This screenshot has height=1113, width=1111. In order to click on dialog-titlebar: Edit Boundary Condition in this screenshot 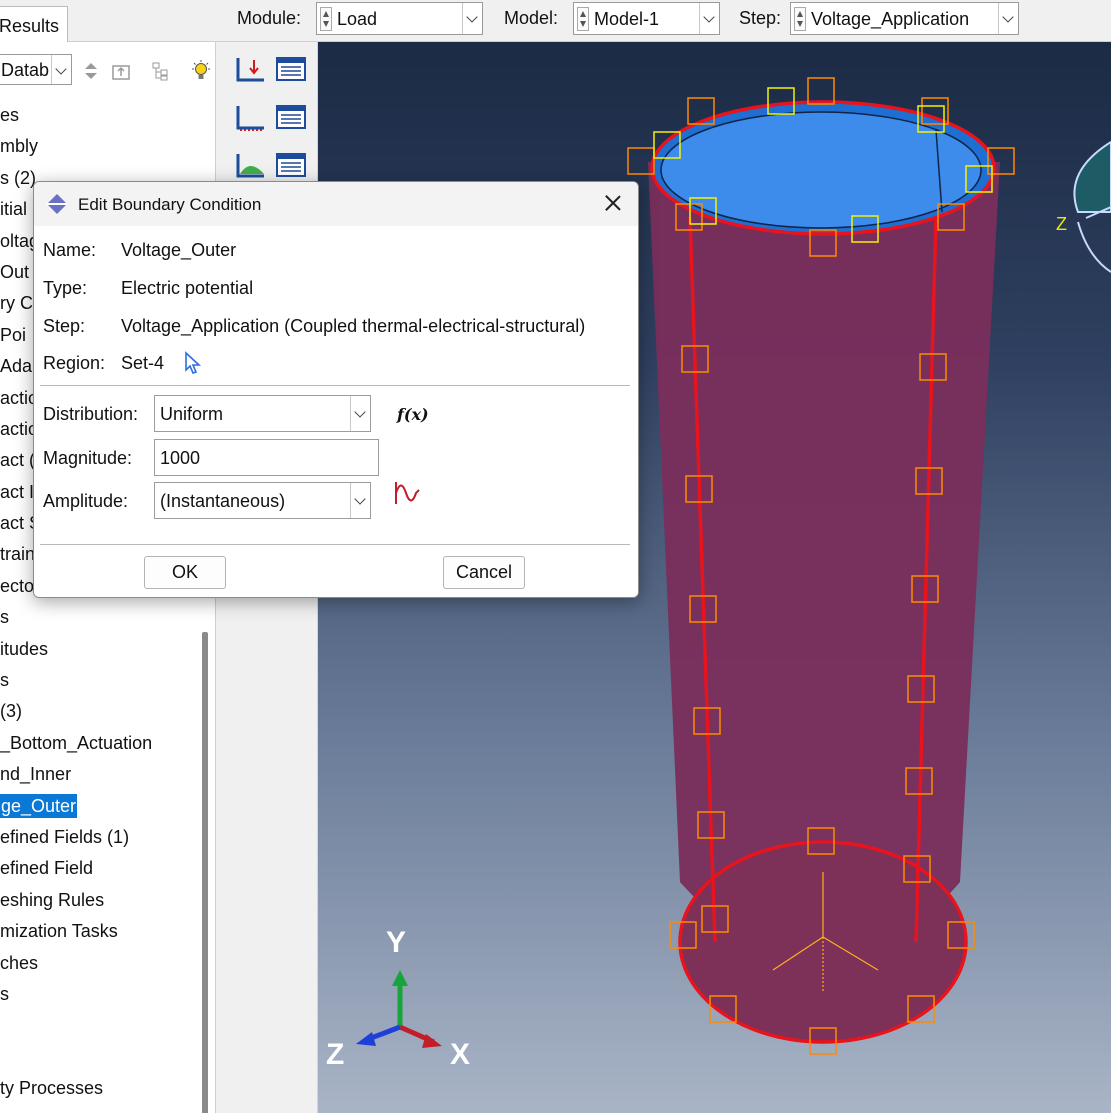, I will do `click(336, 204)`.